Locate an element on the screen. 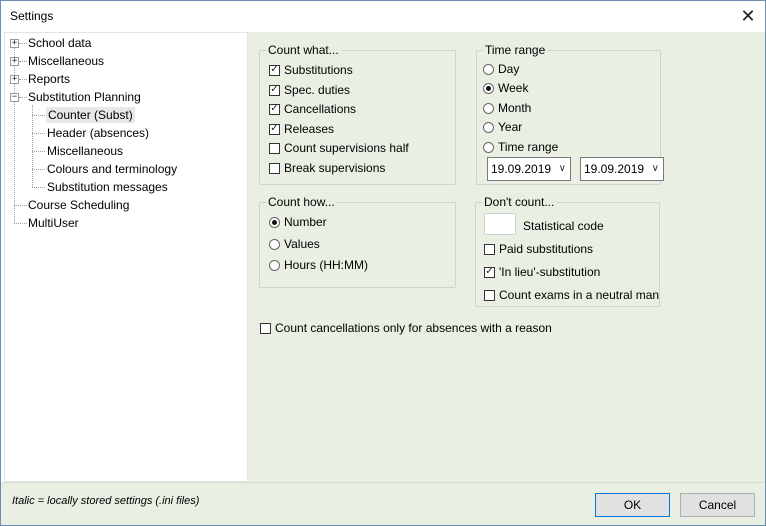 Image resolution: width=766 pixels, height=526 pixels. title-bar: Settings ✕ is located at coordinates (383, 16).